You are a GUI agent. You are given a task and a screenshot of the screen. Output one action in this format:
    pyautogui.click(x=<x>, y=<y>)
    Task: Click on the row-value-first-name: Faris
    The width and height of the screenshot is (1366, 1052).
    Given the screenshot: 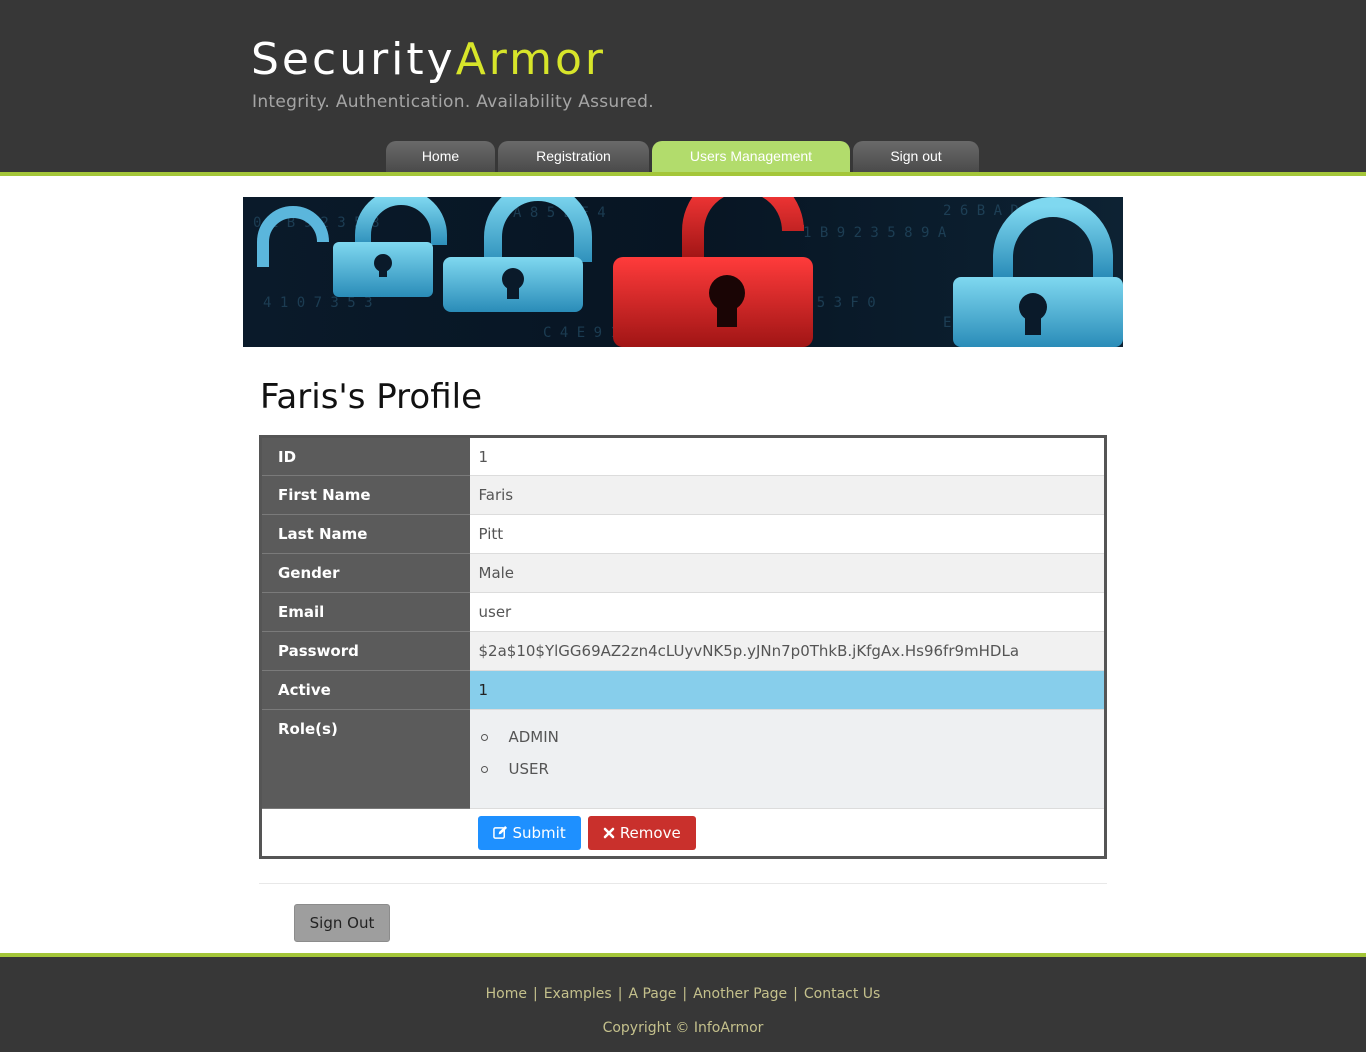 What is the action you would take?
    pyautogui.click(x=787, y=495)
    